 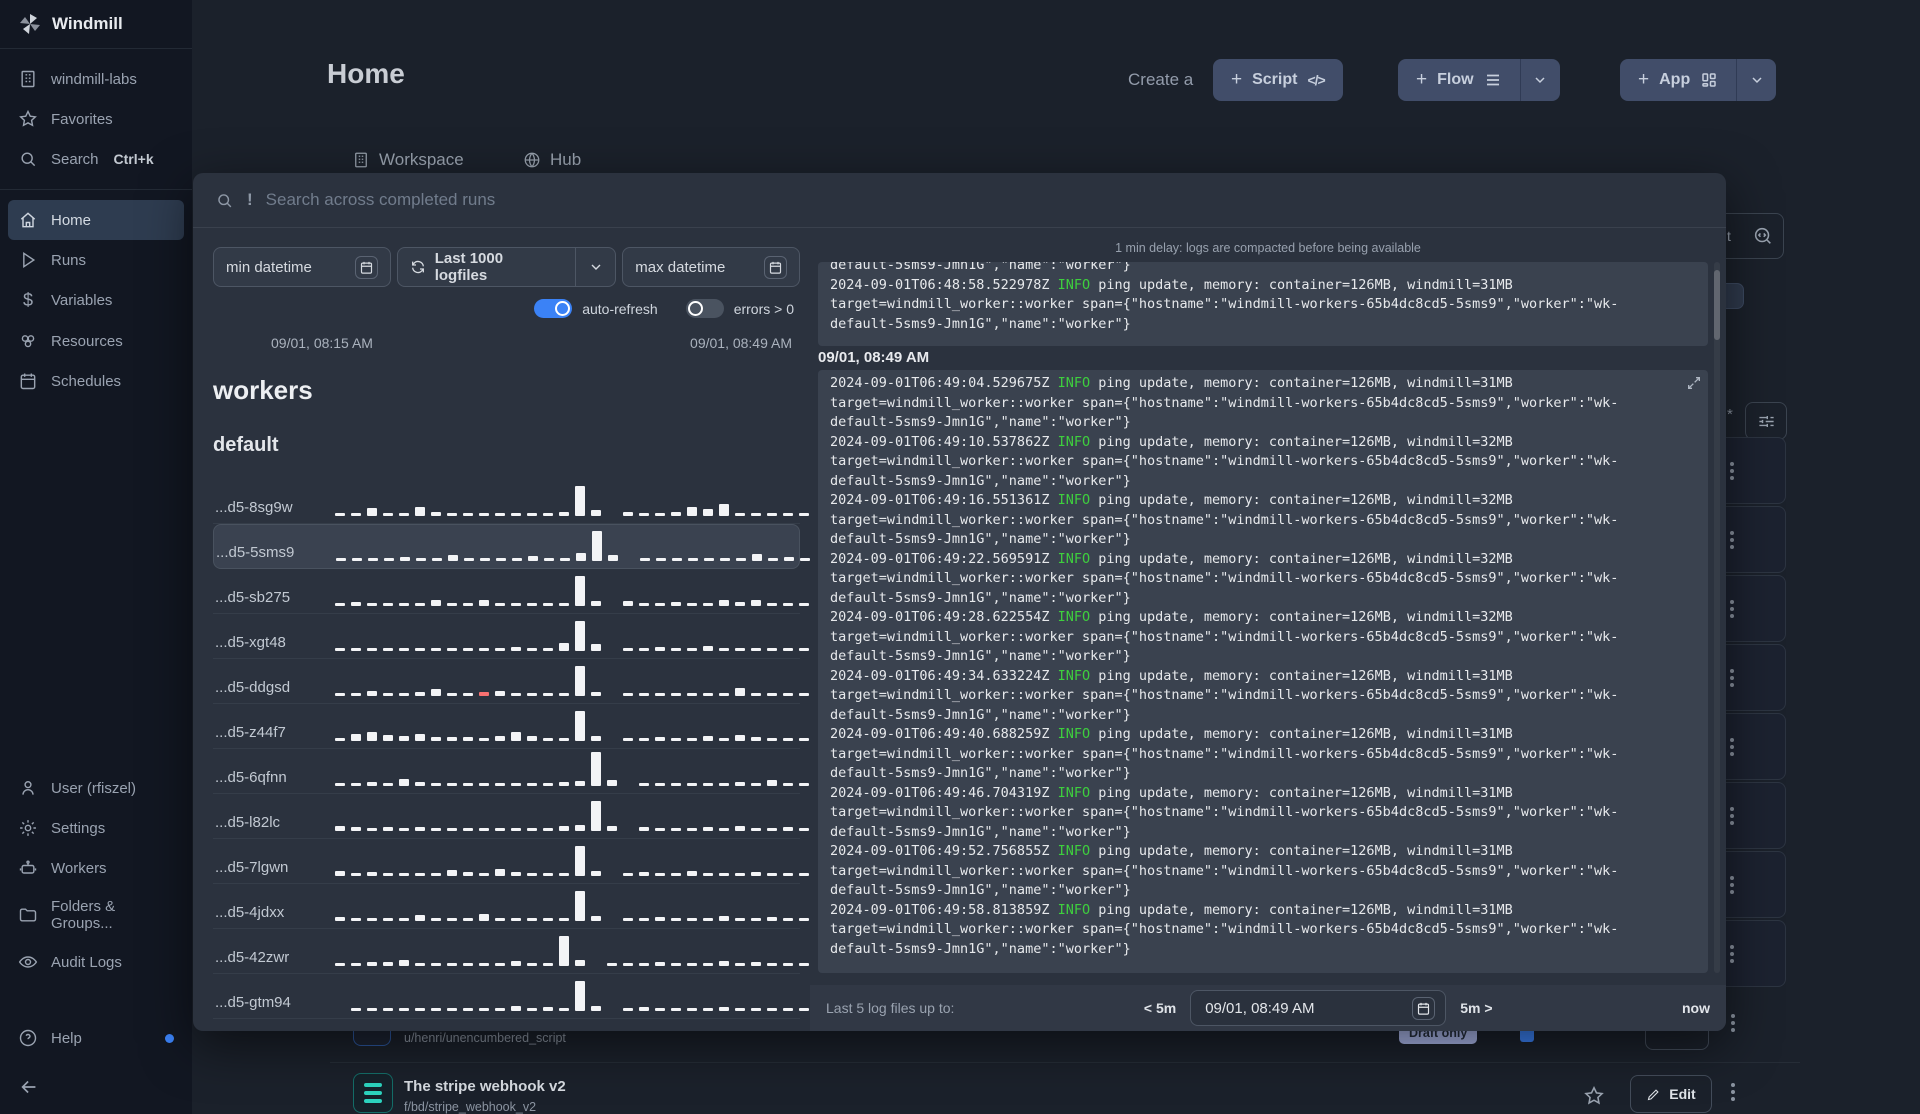 I want to click on footer-datetime-input: 09/01, 08:49 AM, so click(x=1318, y=1008).